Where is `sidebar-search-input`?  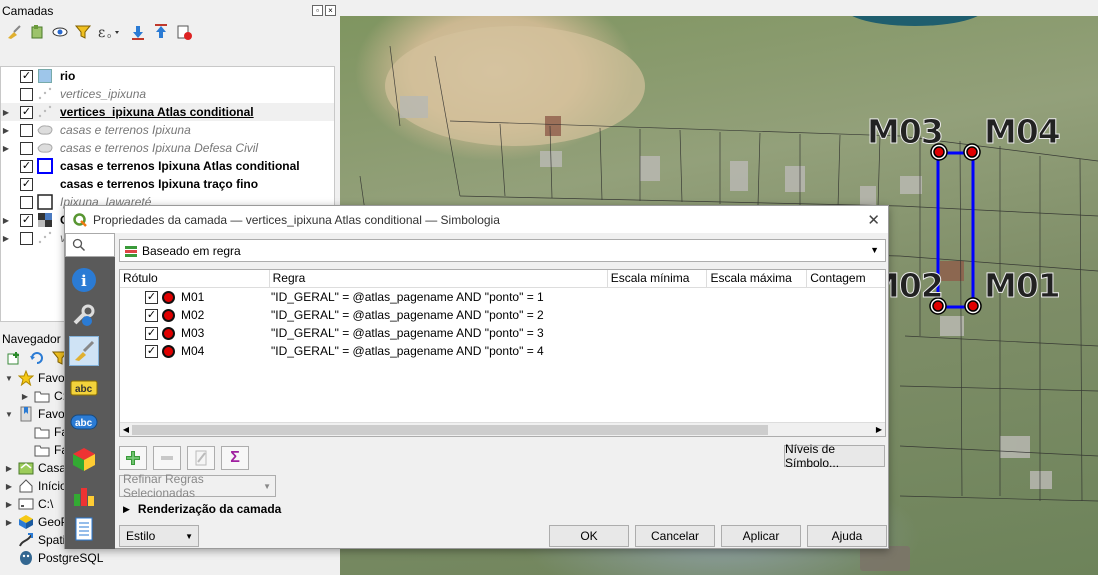 sidebar-search-input is located at coordinates (90, 245).